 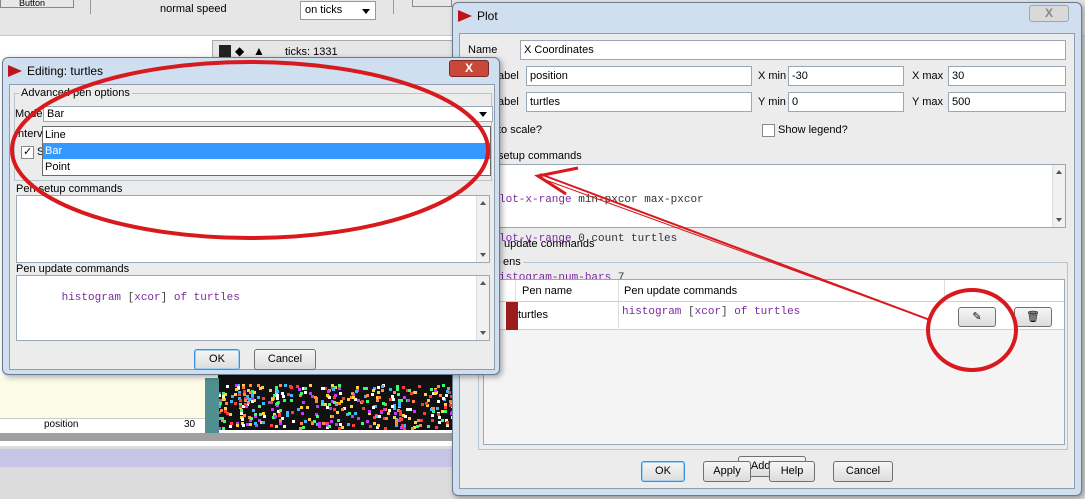 What do you see at coordinates (266, 135) in the screenshot?
I see `mode-option-line: Line` at bounding box center [266, 135].